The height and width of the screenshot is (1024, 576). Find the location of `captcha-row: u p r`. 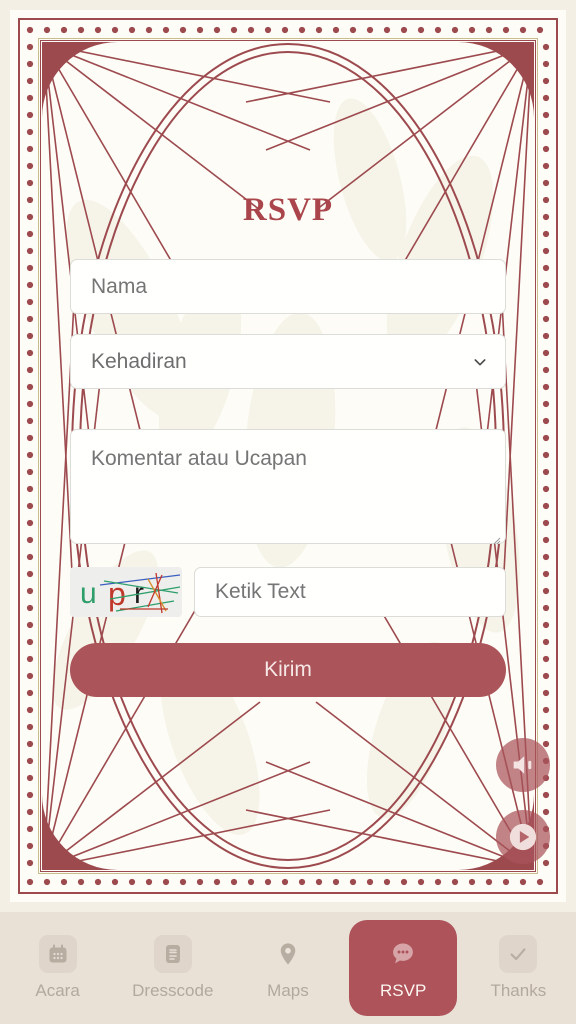

captcha-row: u p r is located at coordinates (288, 592).